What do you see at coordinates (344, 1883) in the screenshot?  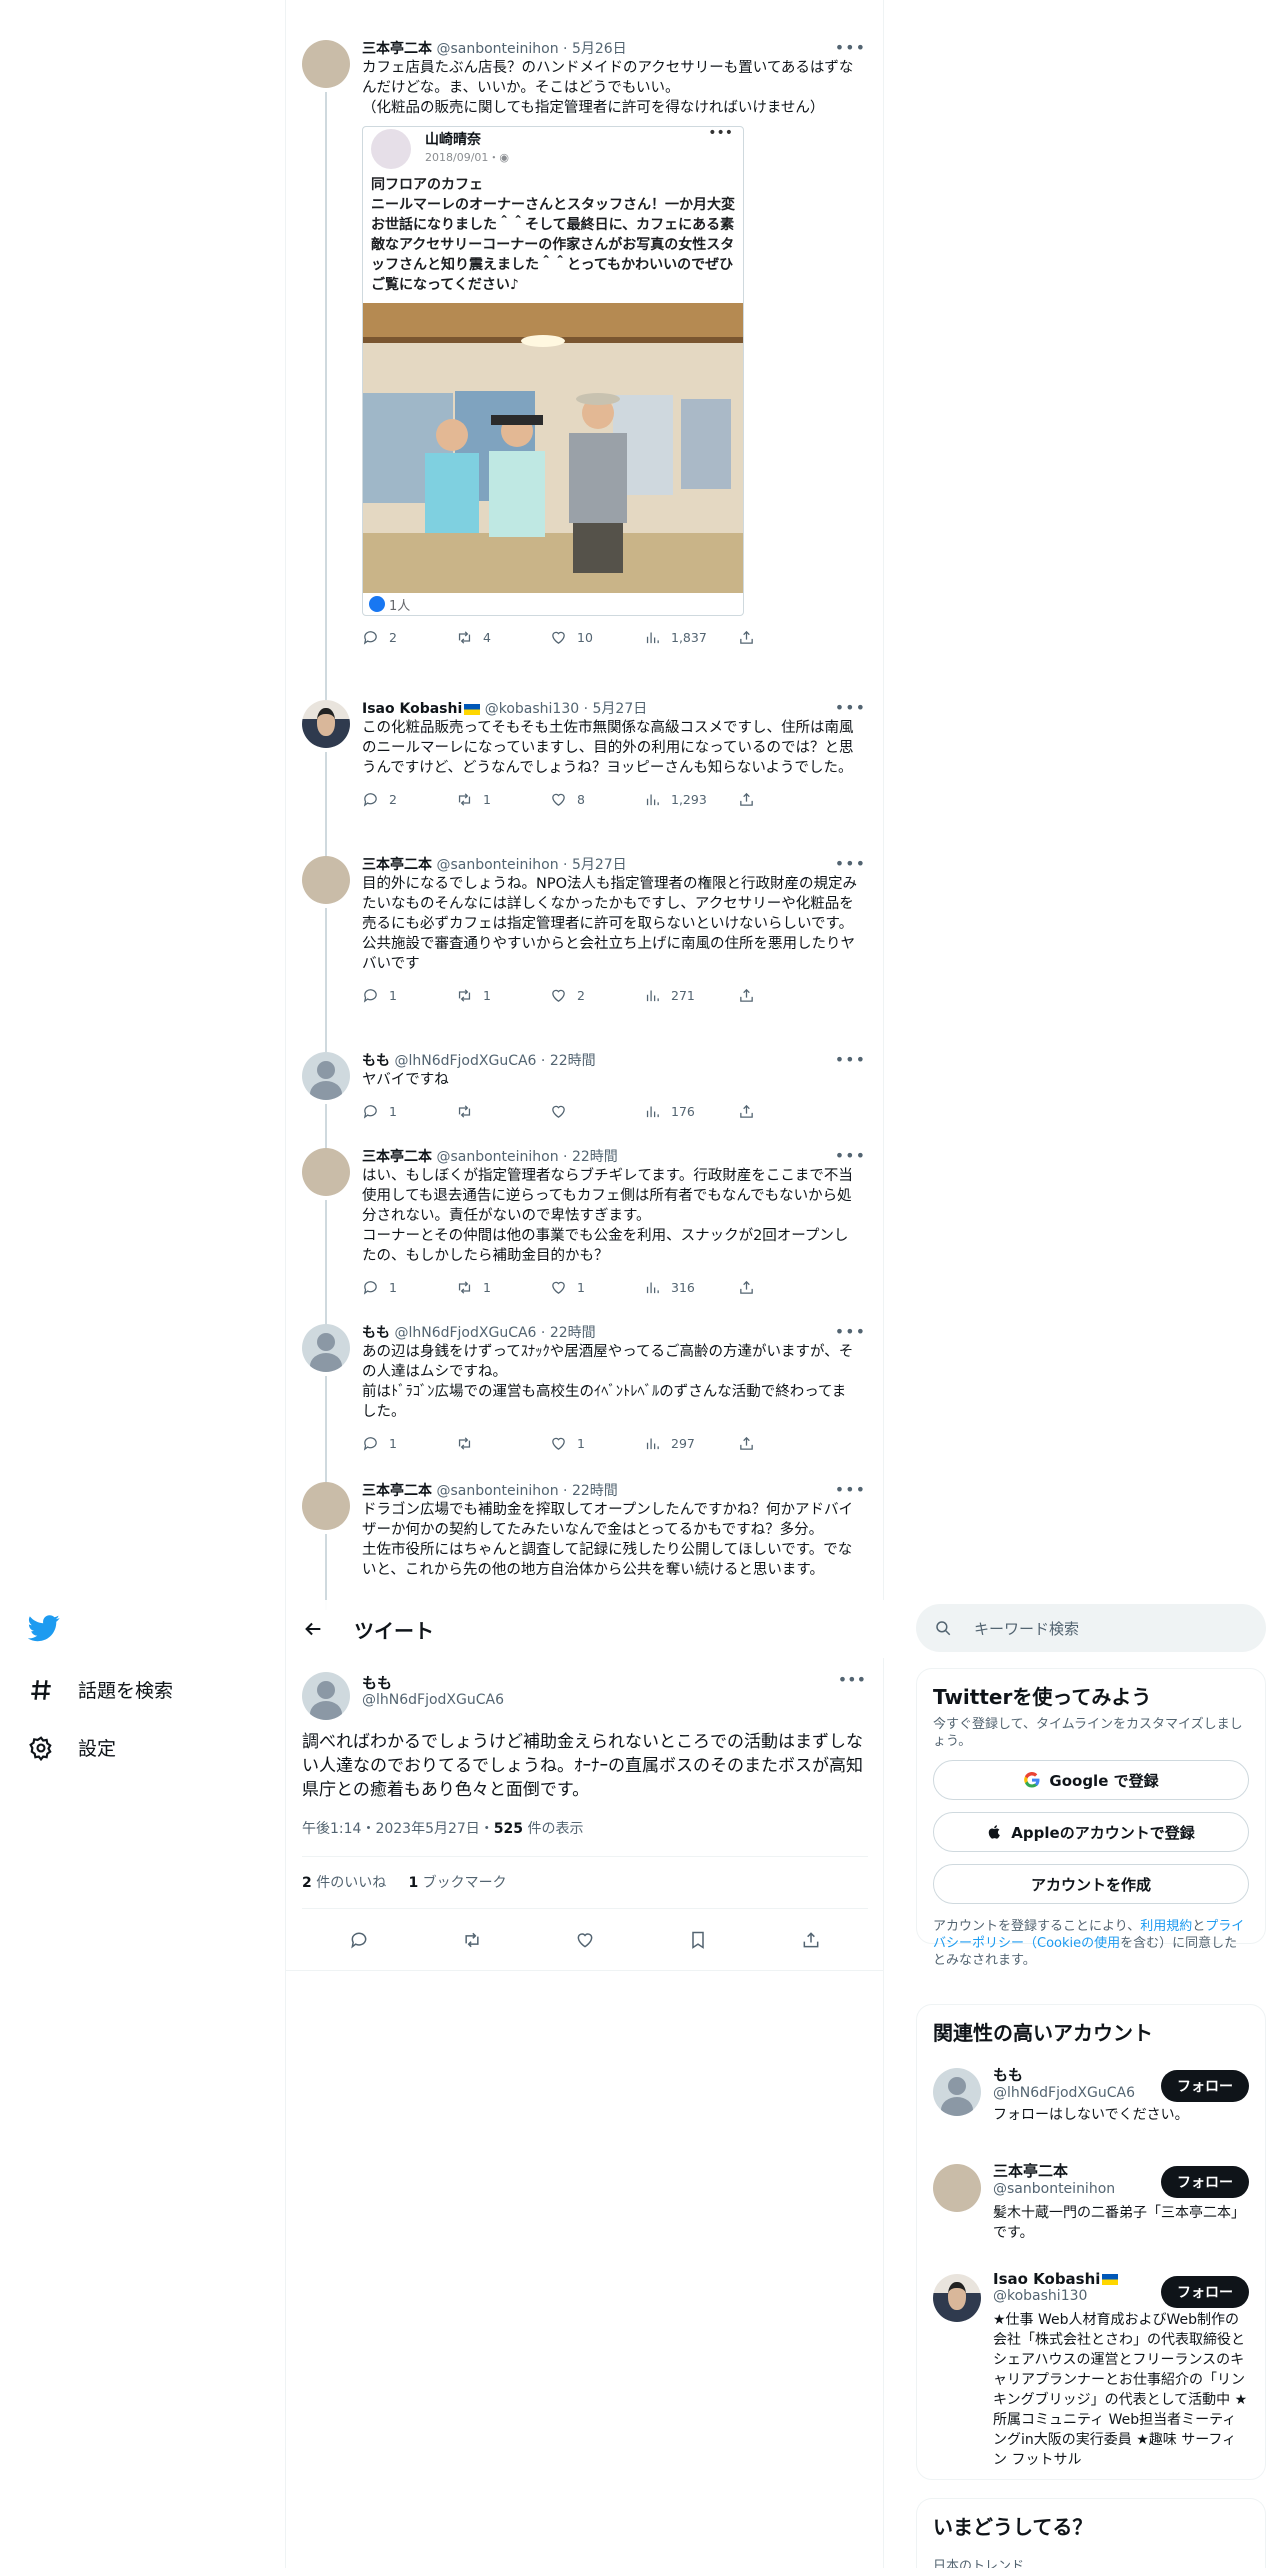 I see `likes-stat: 2 件のいいね` at bounding box center [344, 1883].